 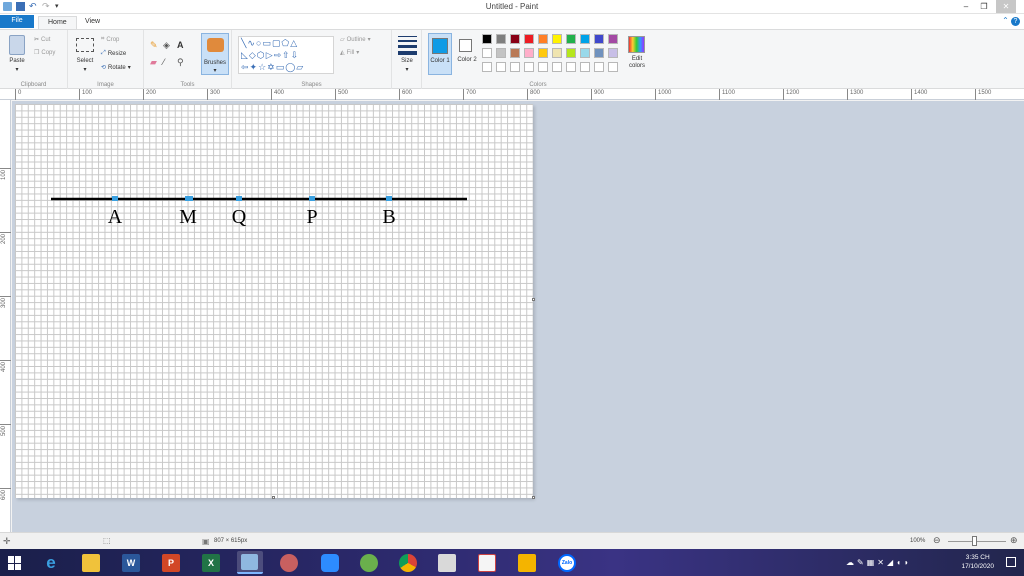 What do you see at coordinates (342, 40) in the screenshot?
I see `outline-icon: ▱` at bounding box center [342, 40].